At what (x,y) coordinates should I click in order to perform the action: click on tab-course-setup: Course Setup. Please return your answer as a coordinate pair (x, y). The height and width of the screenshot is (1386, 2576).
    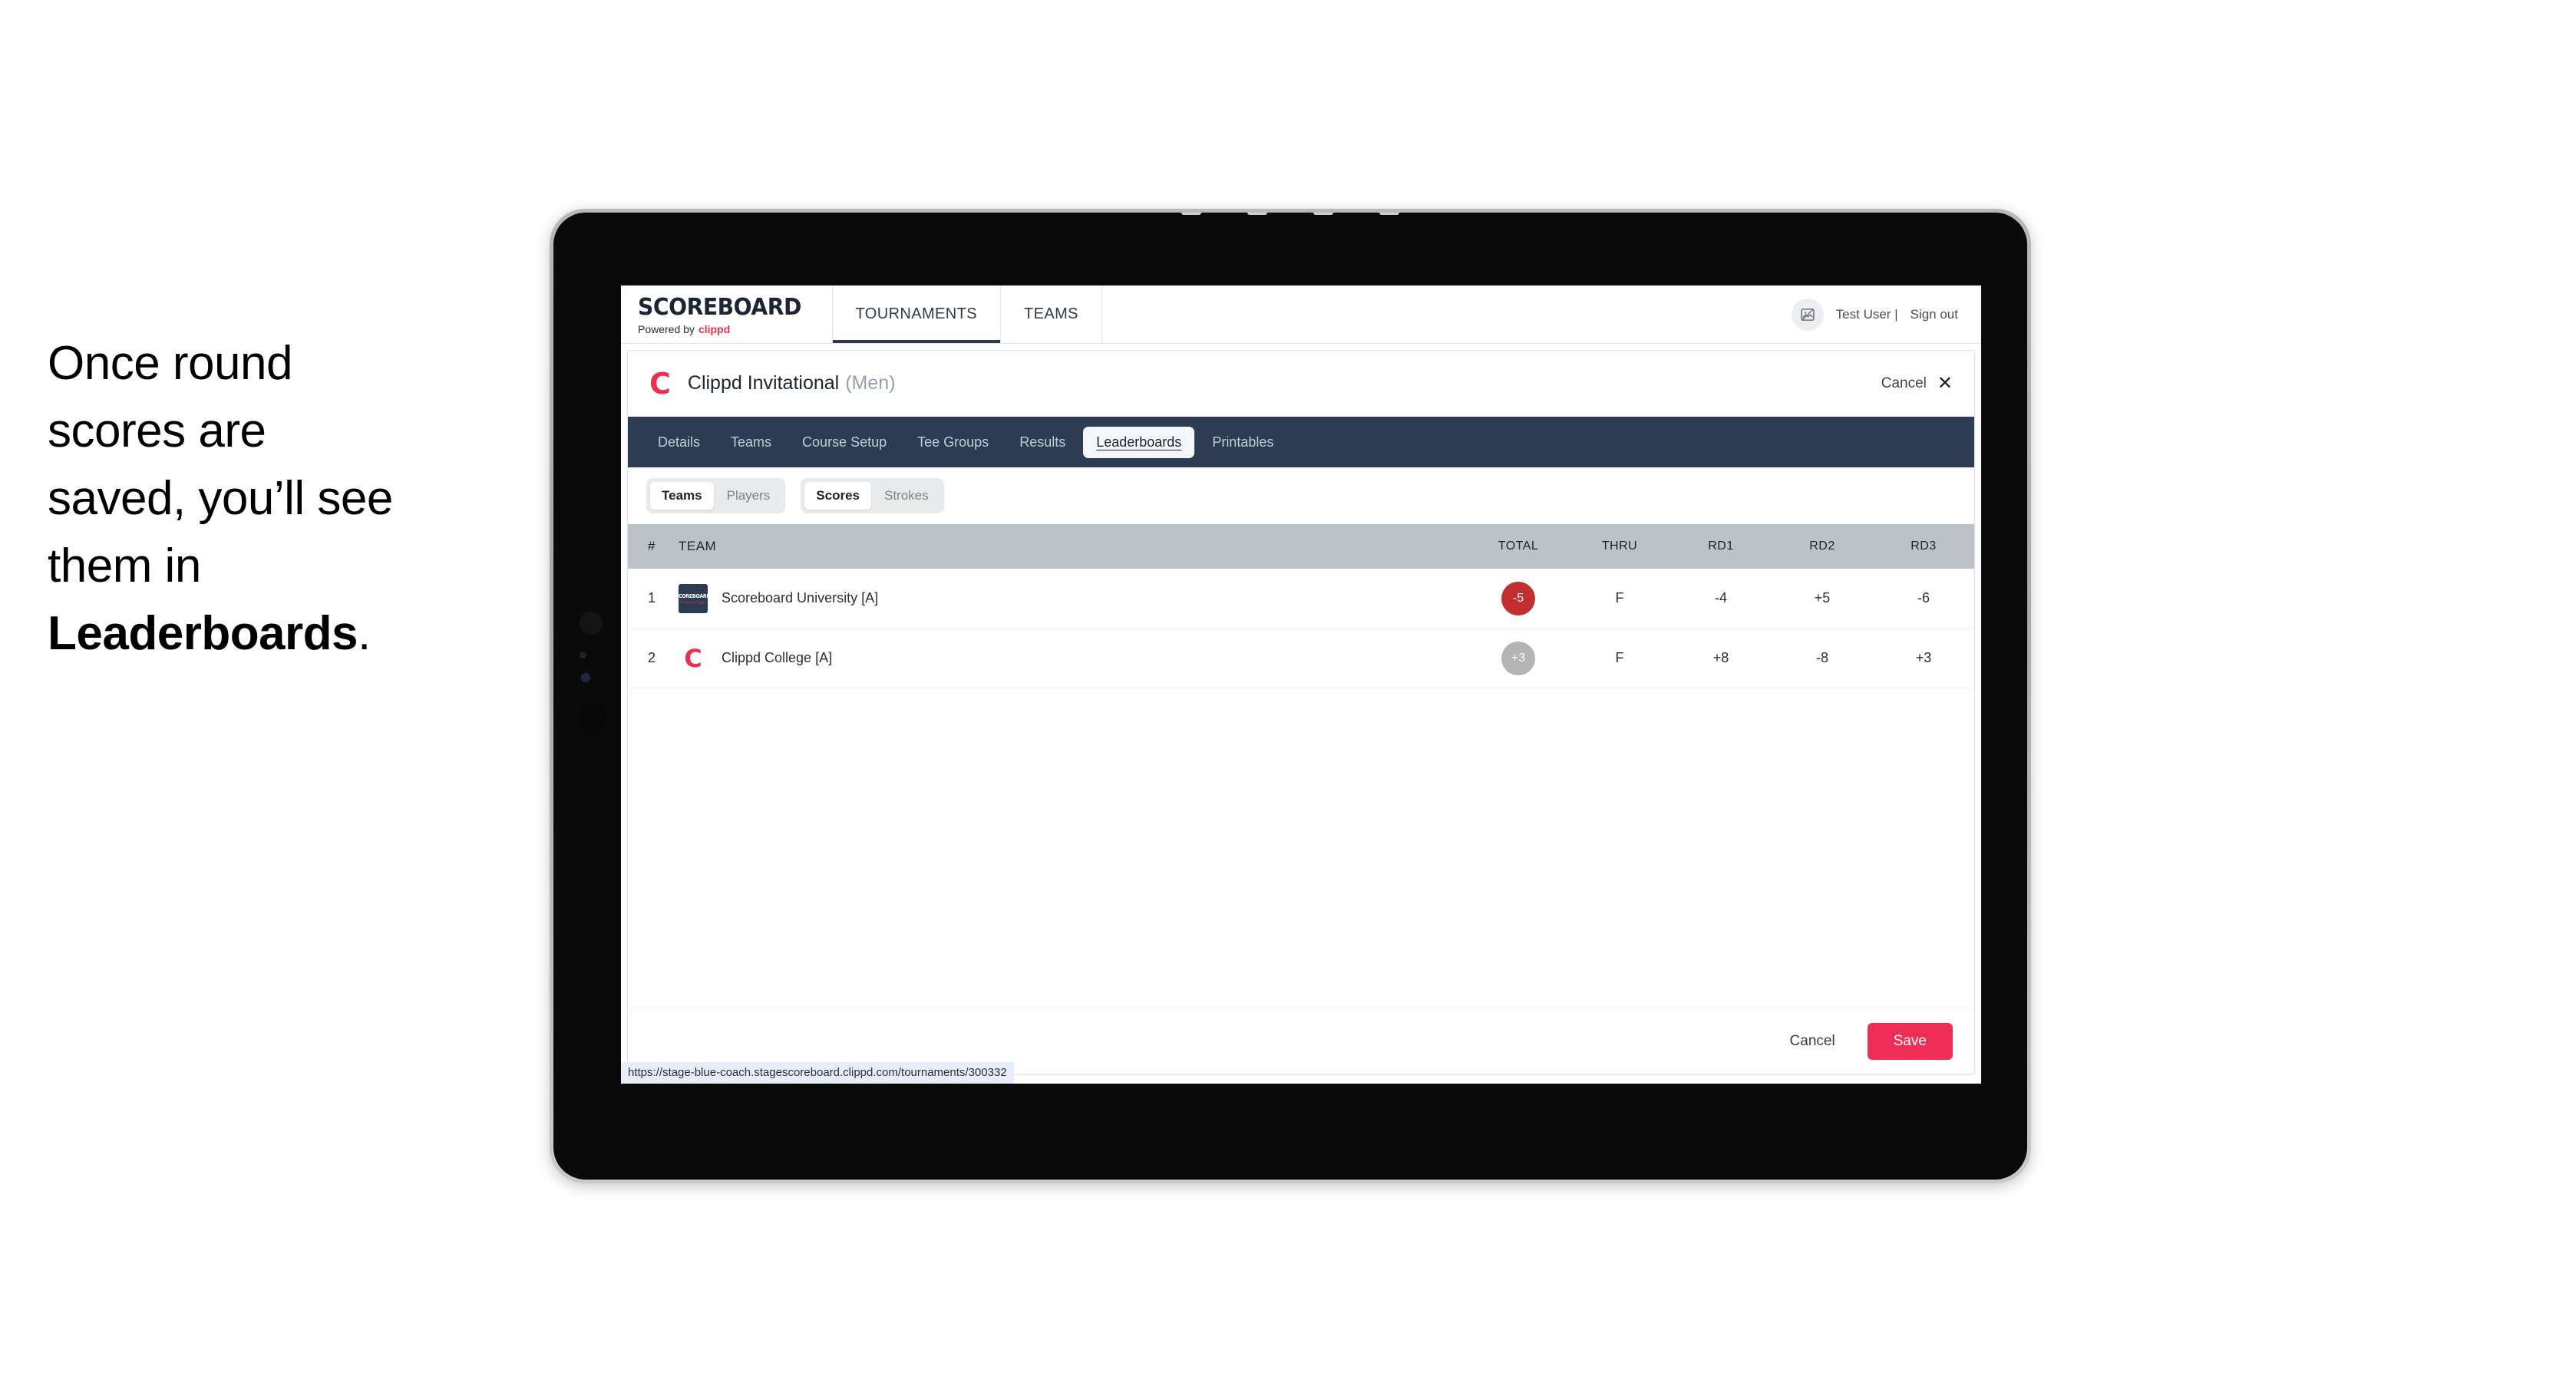
    Looking at the image, I should click on (844, 443).